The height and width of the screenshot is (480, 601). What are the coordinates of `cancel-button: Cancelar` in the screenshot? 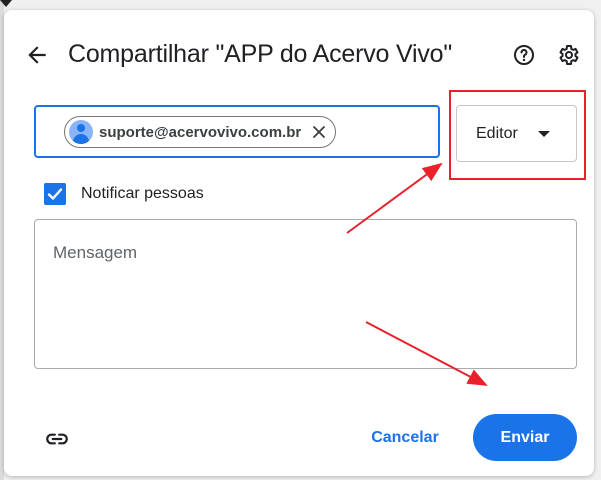 It's located at (405, 438).